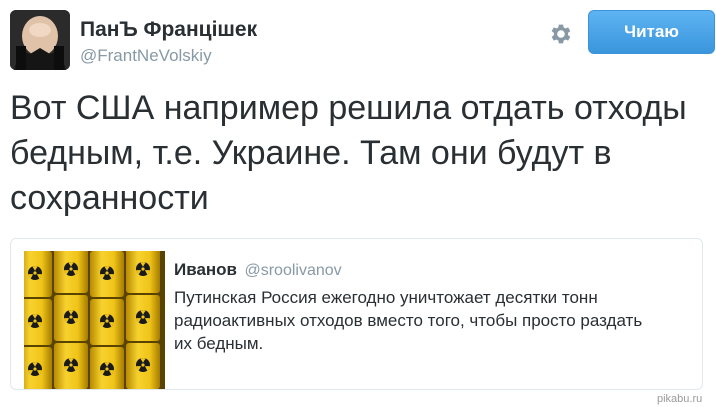  I want to click on watermark: pikabu.ru, so click(680, 399).